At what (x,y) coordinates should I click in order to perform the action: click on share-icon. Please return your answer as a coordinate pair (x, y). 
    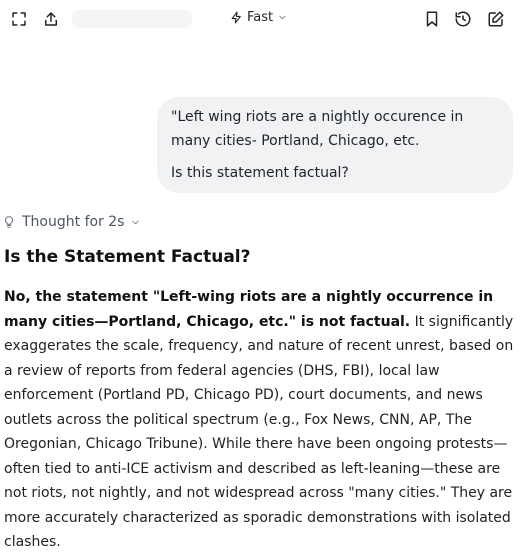
    Looking at the image, I should click on (51, 19).